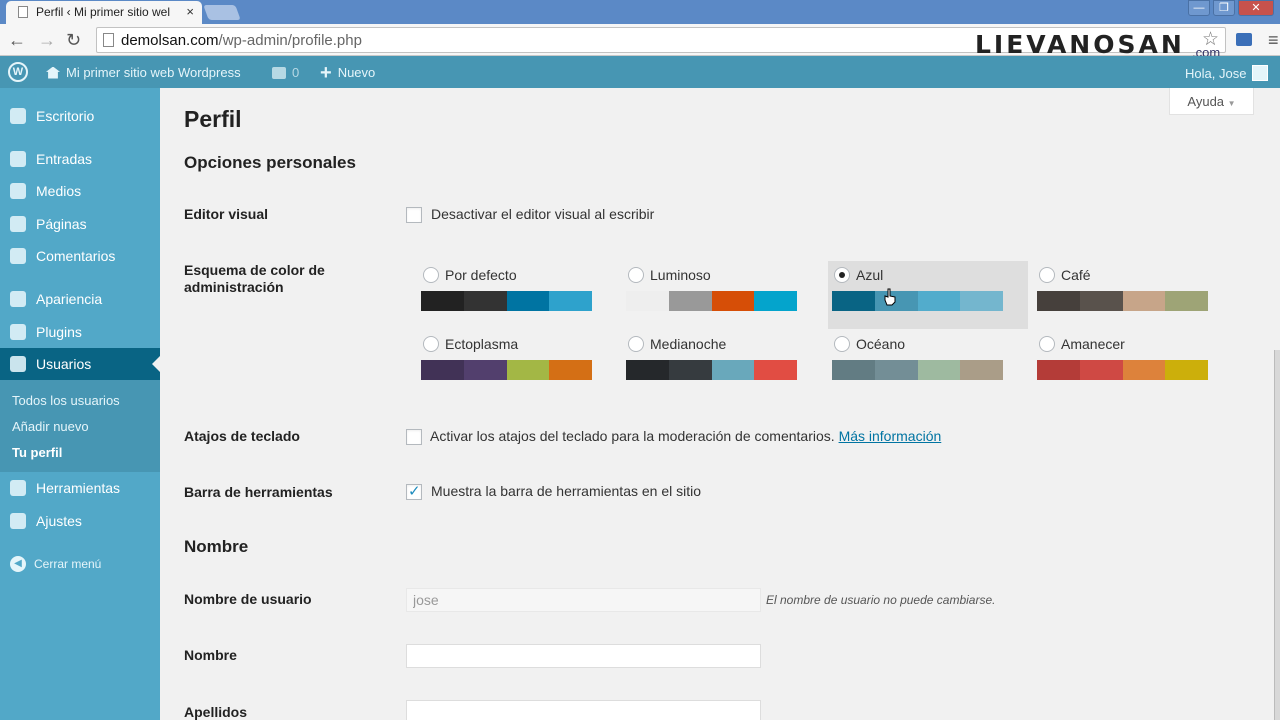 The image size is (1280, 720). I want to click on help-tab-button: Ayuda ▼, so click(1211, 101).